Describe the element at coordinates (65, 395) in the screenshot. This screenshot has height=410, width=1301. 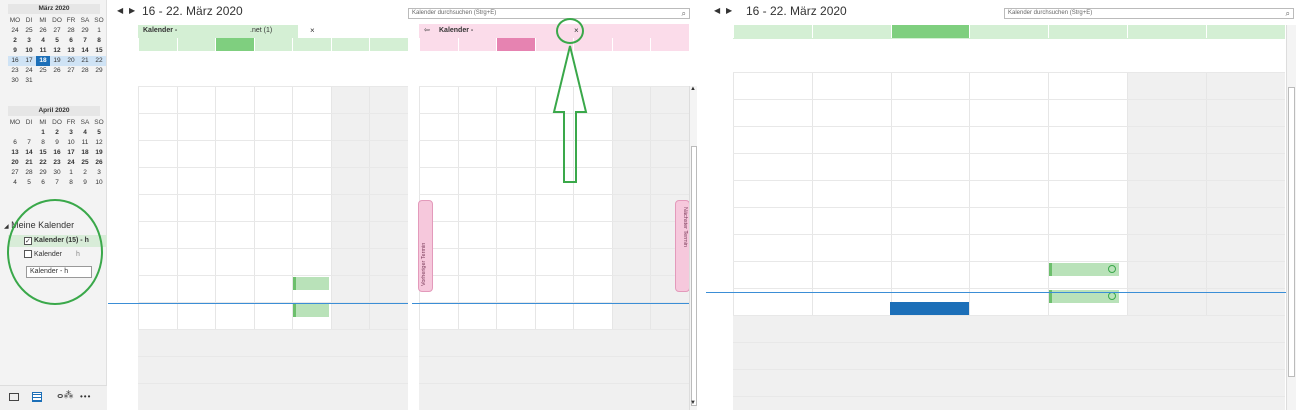
I see `people-icon: ⴰ⁂` at that location.